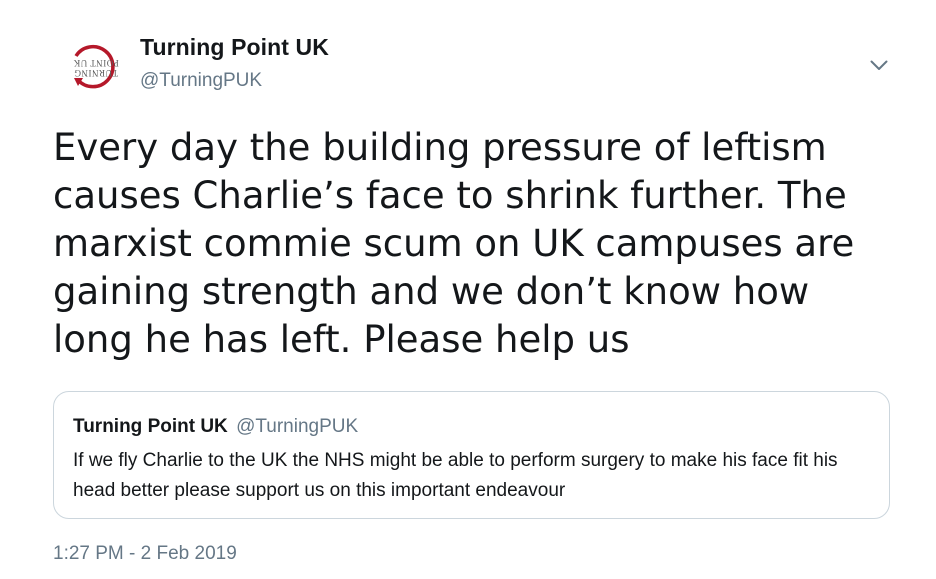 The width and height of the screenshot is (936, 579). What do you see at coordinates (145, 554) in the screenshot?
I see `tweet-timestamp: 1:27 PM - 2 Feb 2019` at bounding box center [145, 554].